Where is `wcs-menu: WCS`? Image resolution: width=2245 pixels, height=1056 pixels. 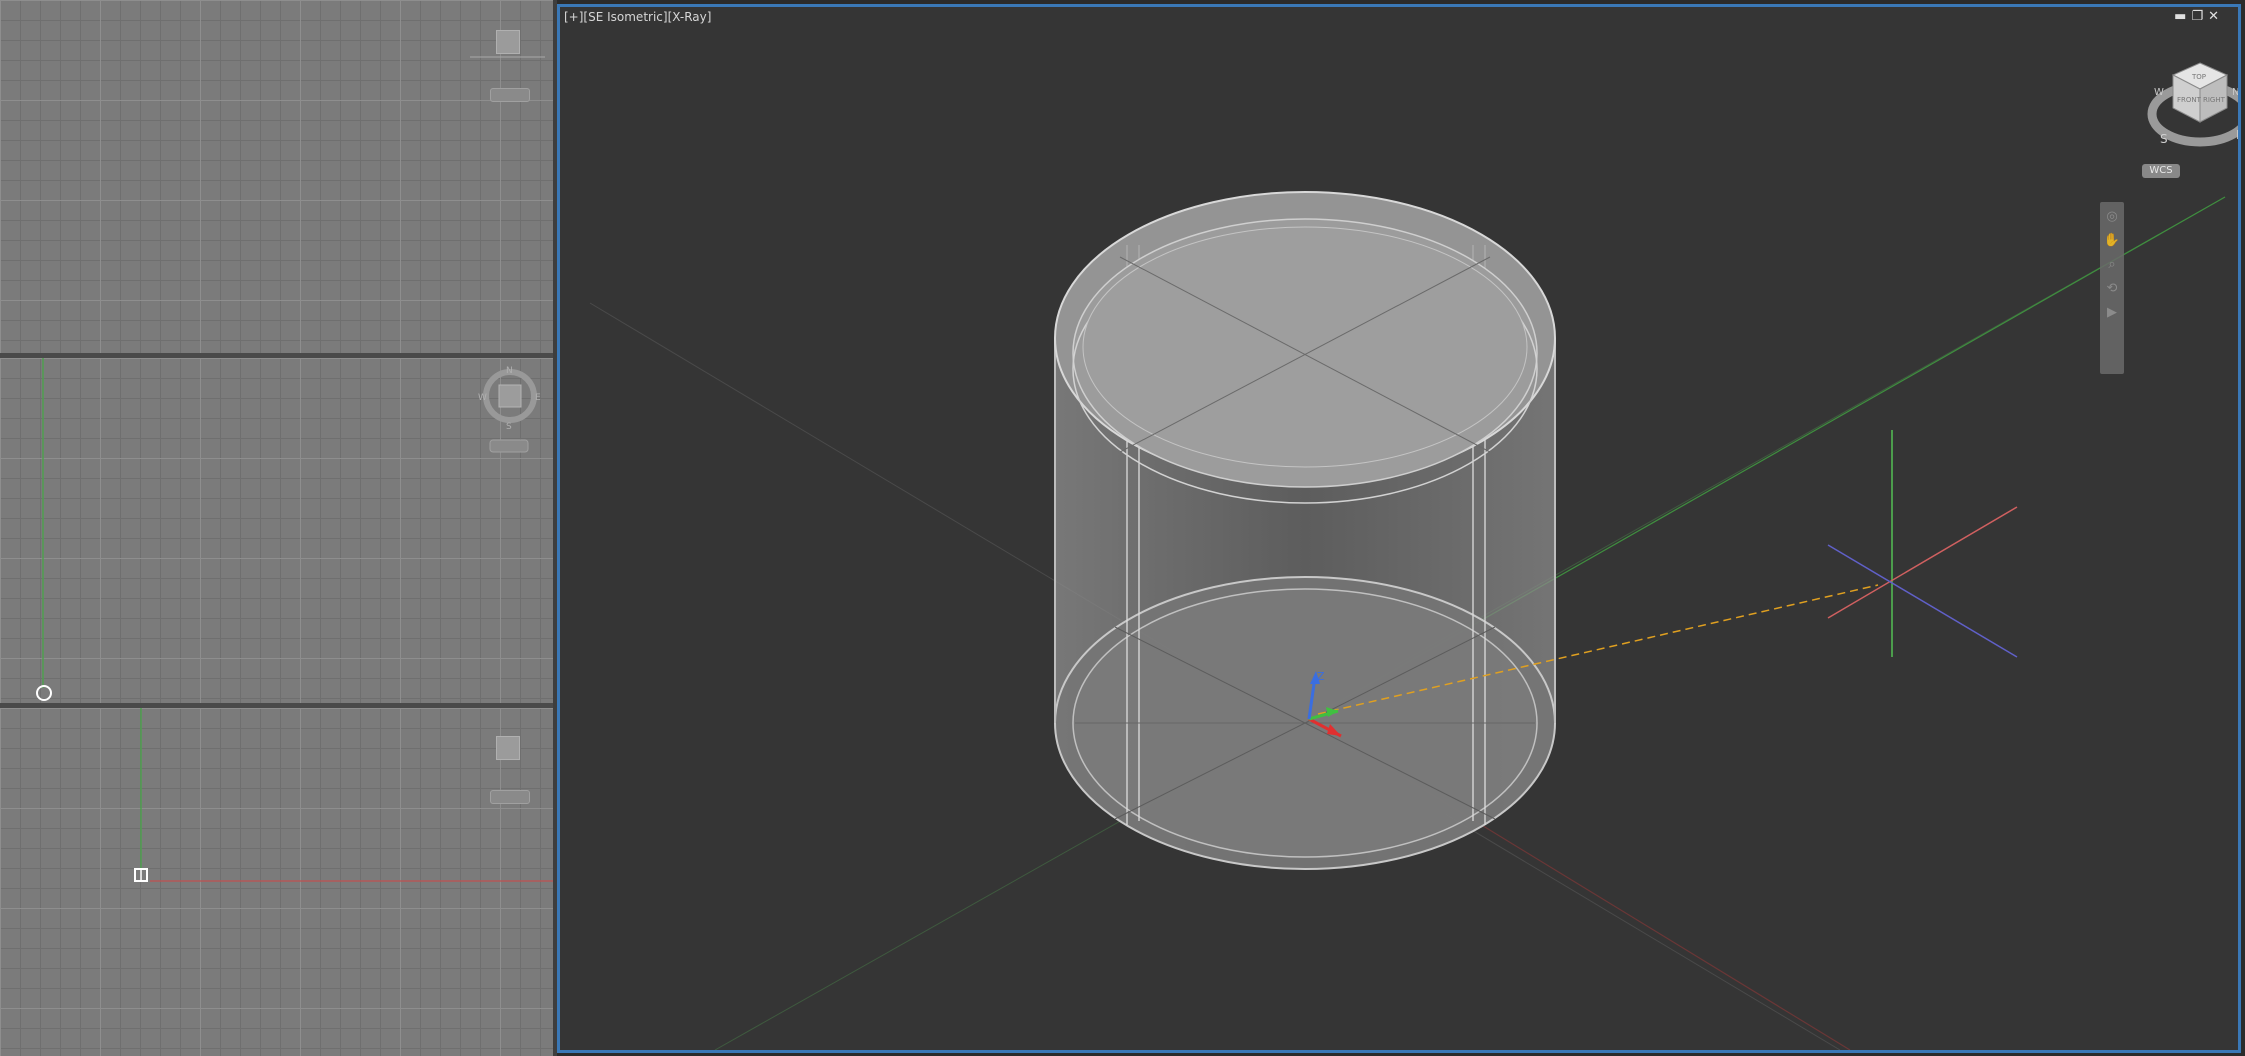
wcs-menu: WCS is located at coordinates (2161, 171).